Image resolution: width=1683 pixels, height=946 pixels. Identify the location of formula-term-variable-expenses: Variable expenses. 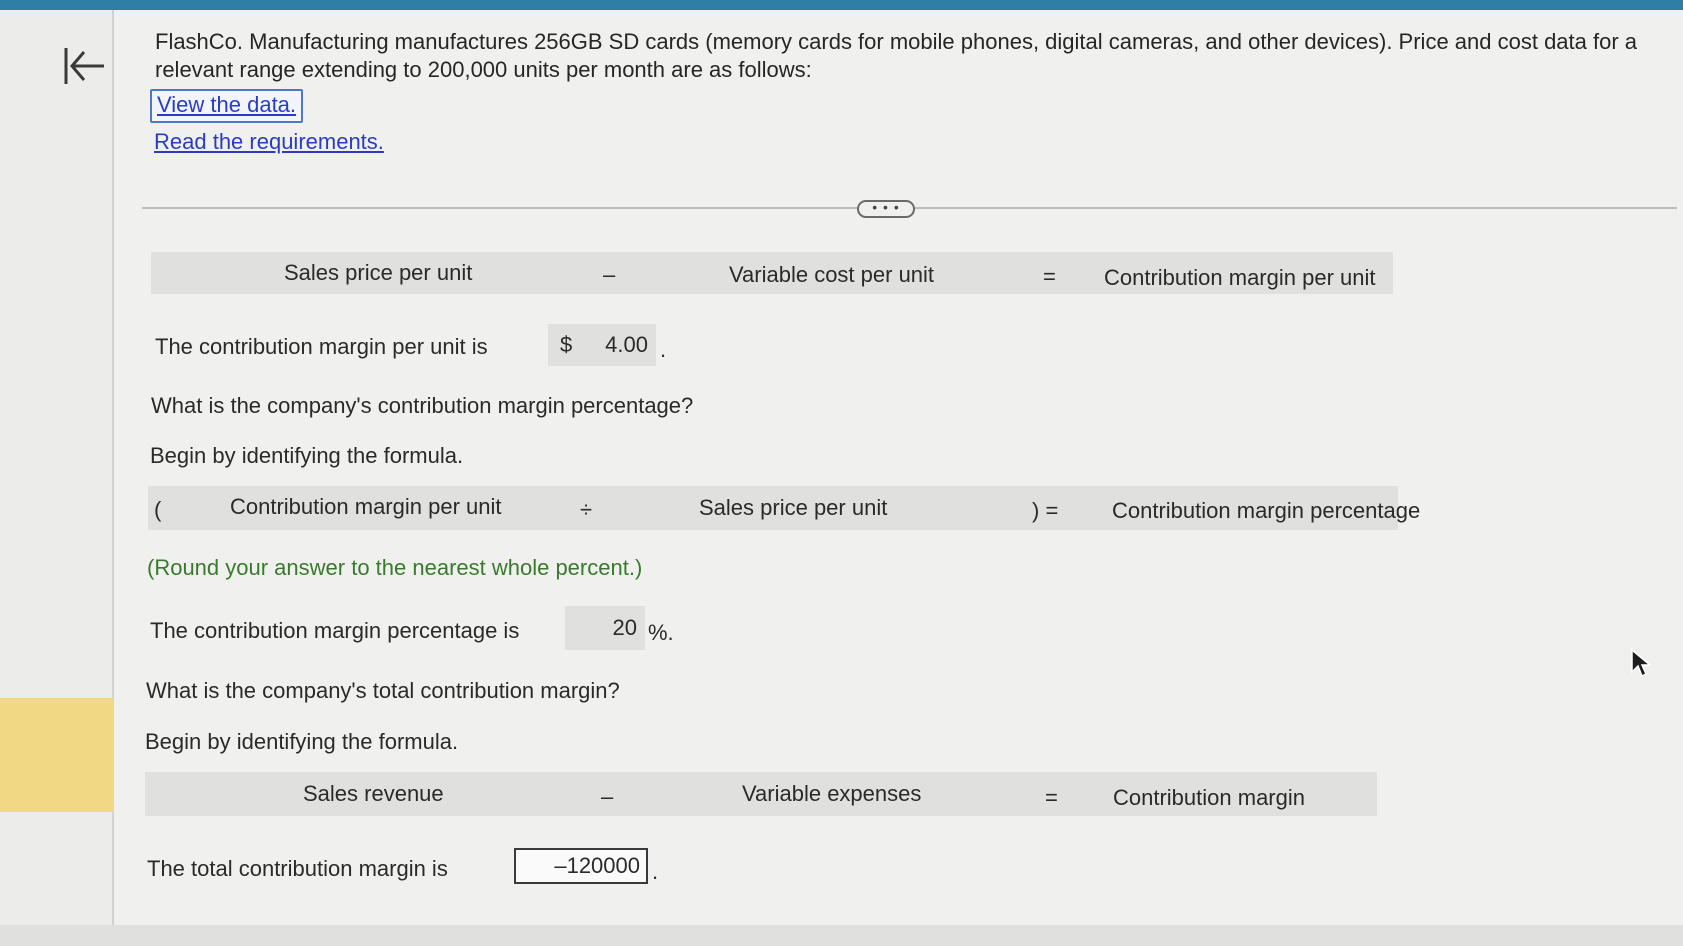
(832, 793).